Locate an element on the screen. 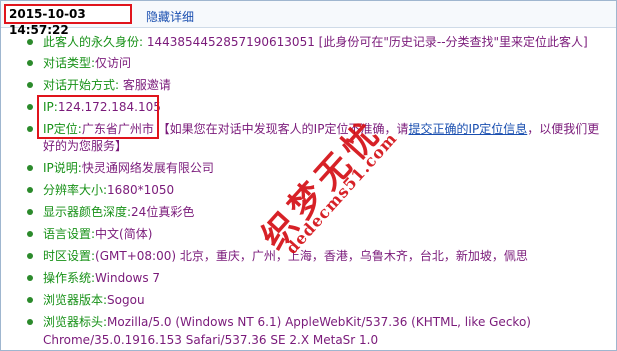  ip-highlight-box is located at coordinates (98, 117).